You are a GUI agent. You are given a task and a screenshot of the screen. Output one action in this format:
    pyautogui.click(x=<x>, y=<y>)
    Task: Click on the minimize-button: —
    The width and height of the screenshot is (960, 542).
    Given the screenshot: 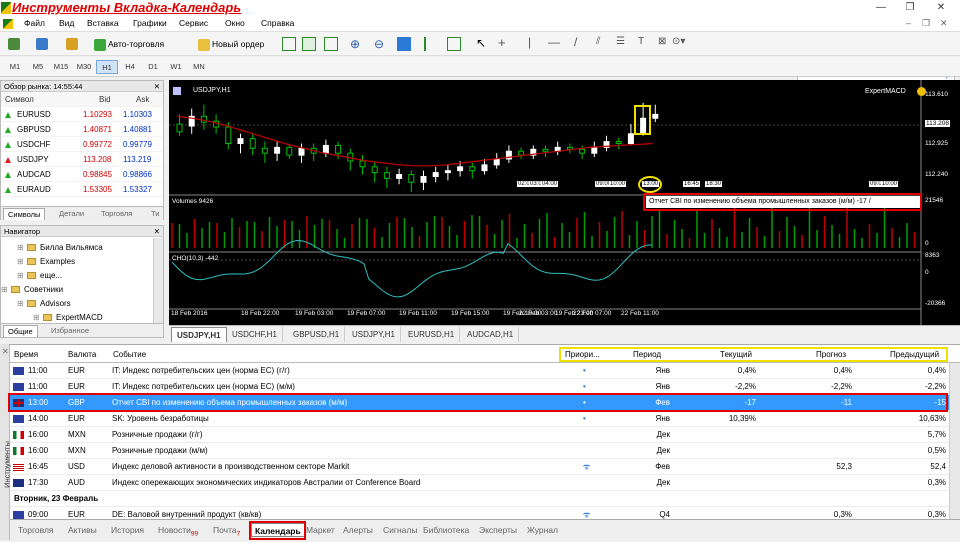 What is the action you would take?
    pyautogui.click(x=881, y=8)
    